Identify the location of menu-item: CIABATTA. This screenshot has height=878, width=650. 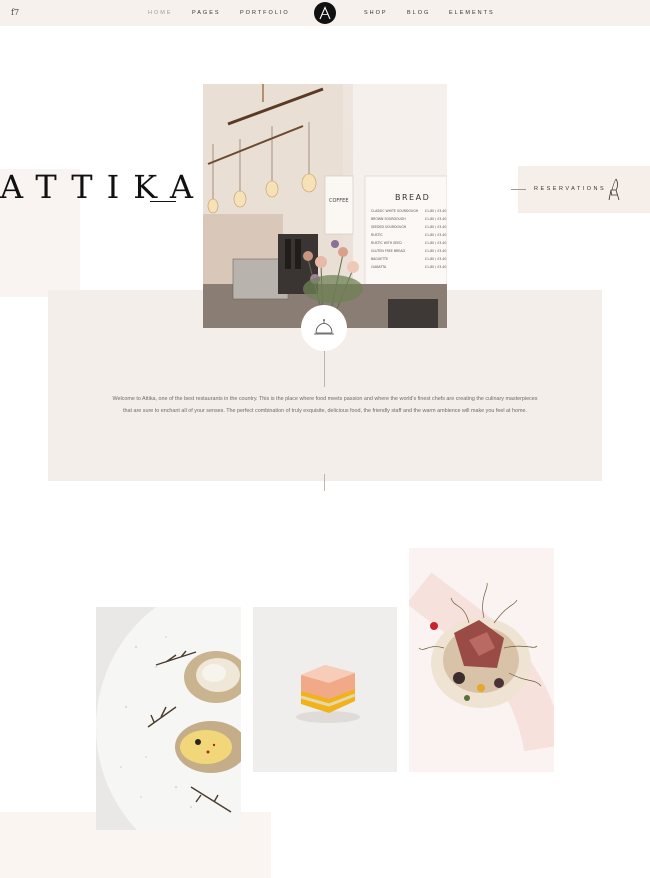
(379, 267).